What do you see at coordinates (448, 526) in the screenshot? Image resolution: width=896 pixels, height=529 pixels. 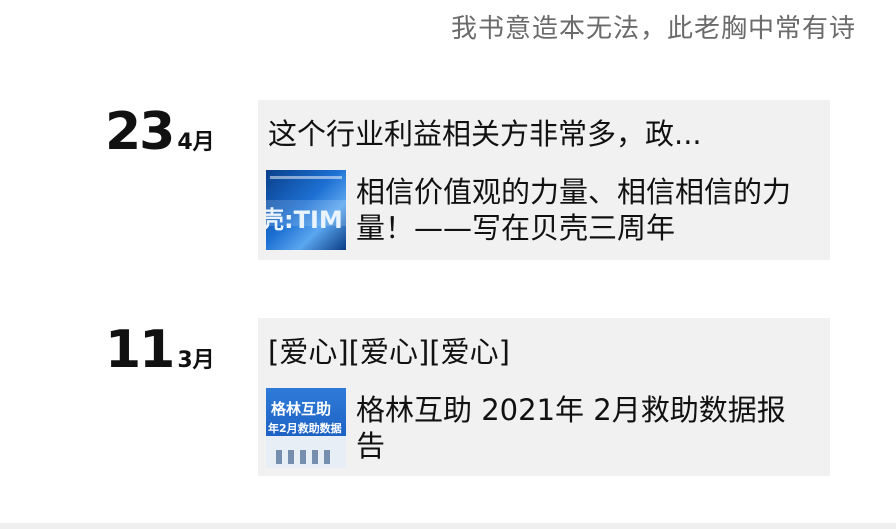 I see `divider` at bounding box center [448, 526].